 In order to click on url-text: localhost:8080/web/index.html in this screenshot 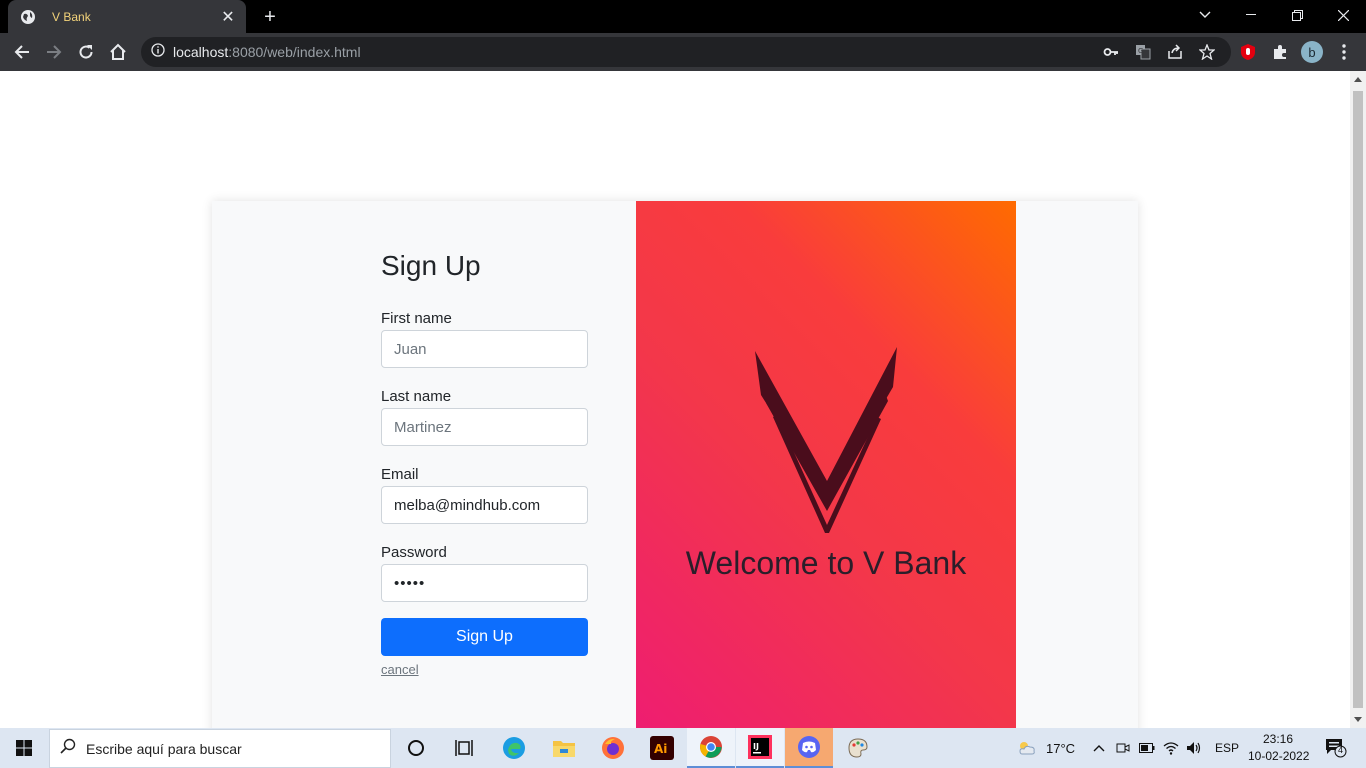, I will do `click(267, 52)`.